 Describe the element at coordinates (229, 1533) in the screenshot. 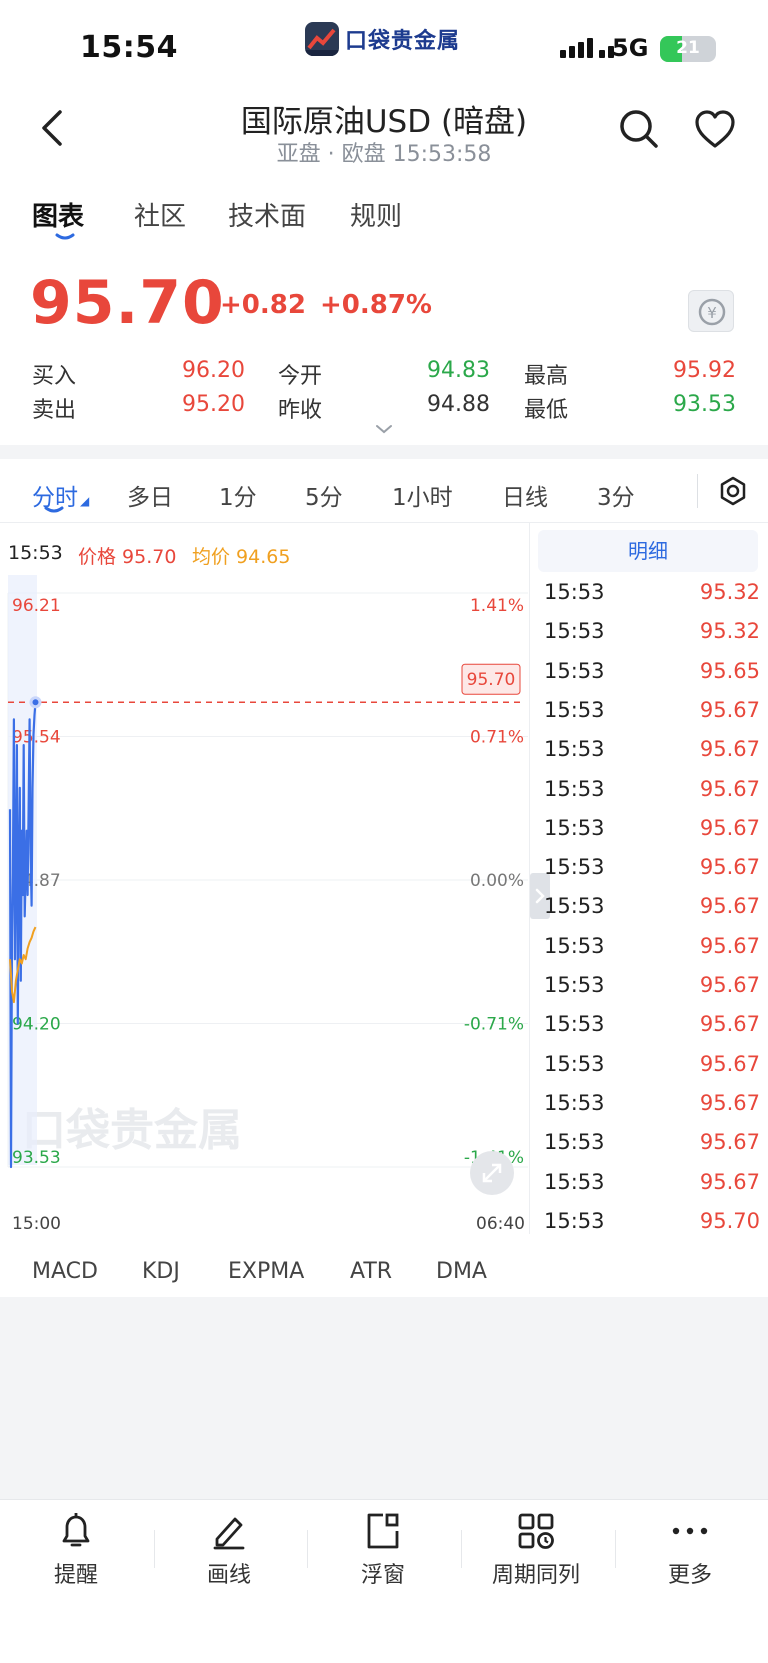

I see `pencil-icon` at that location.